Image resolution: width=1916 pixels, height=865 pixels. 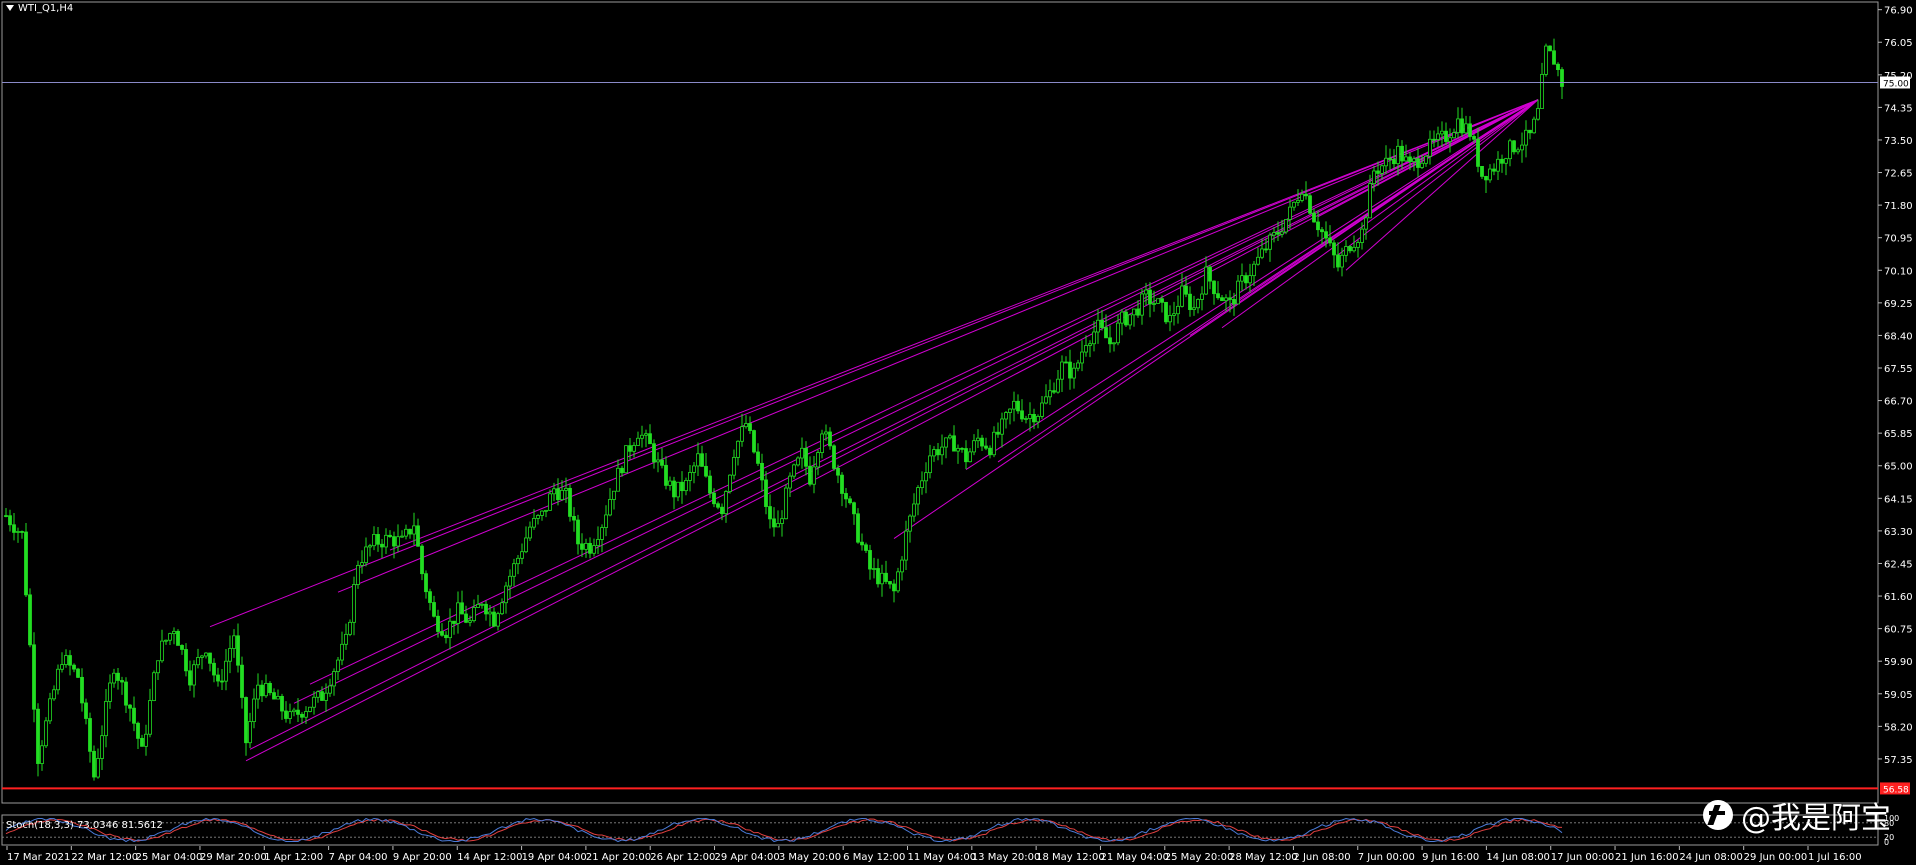 I want to click on support-line: 56.58, so click(x=956, y=788).